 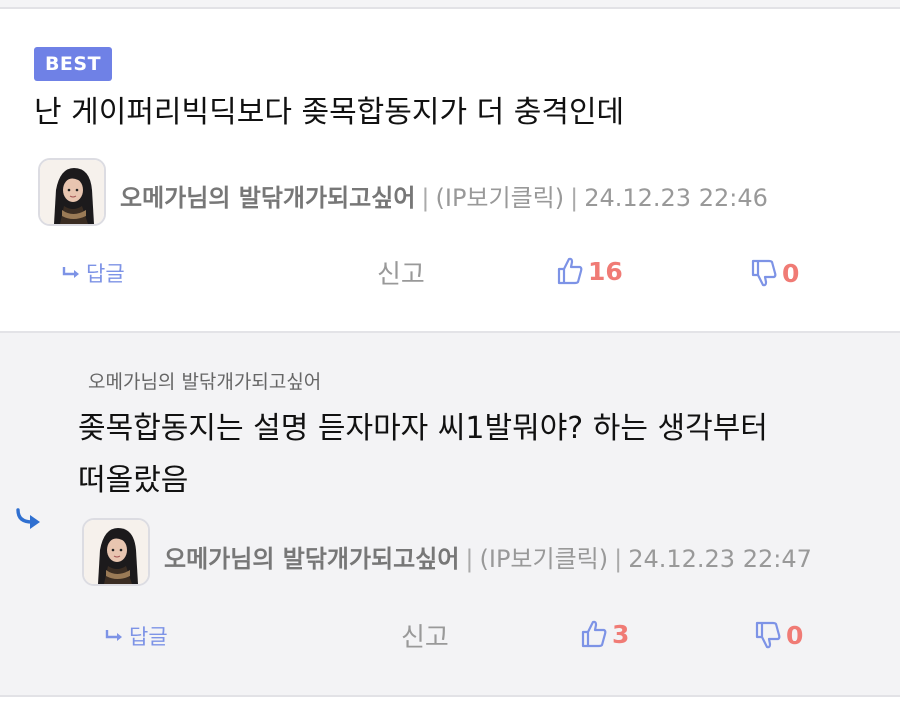 What do you see at coordinates (478, 455) in the screenshot?
I see `comment-text: 좆목합동지는 설명 듣자마자 씨1발뭐야? 하는 생각부터 떠올랐음` at bounding box center [478, 455].